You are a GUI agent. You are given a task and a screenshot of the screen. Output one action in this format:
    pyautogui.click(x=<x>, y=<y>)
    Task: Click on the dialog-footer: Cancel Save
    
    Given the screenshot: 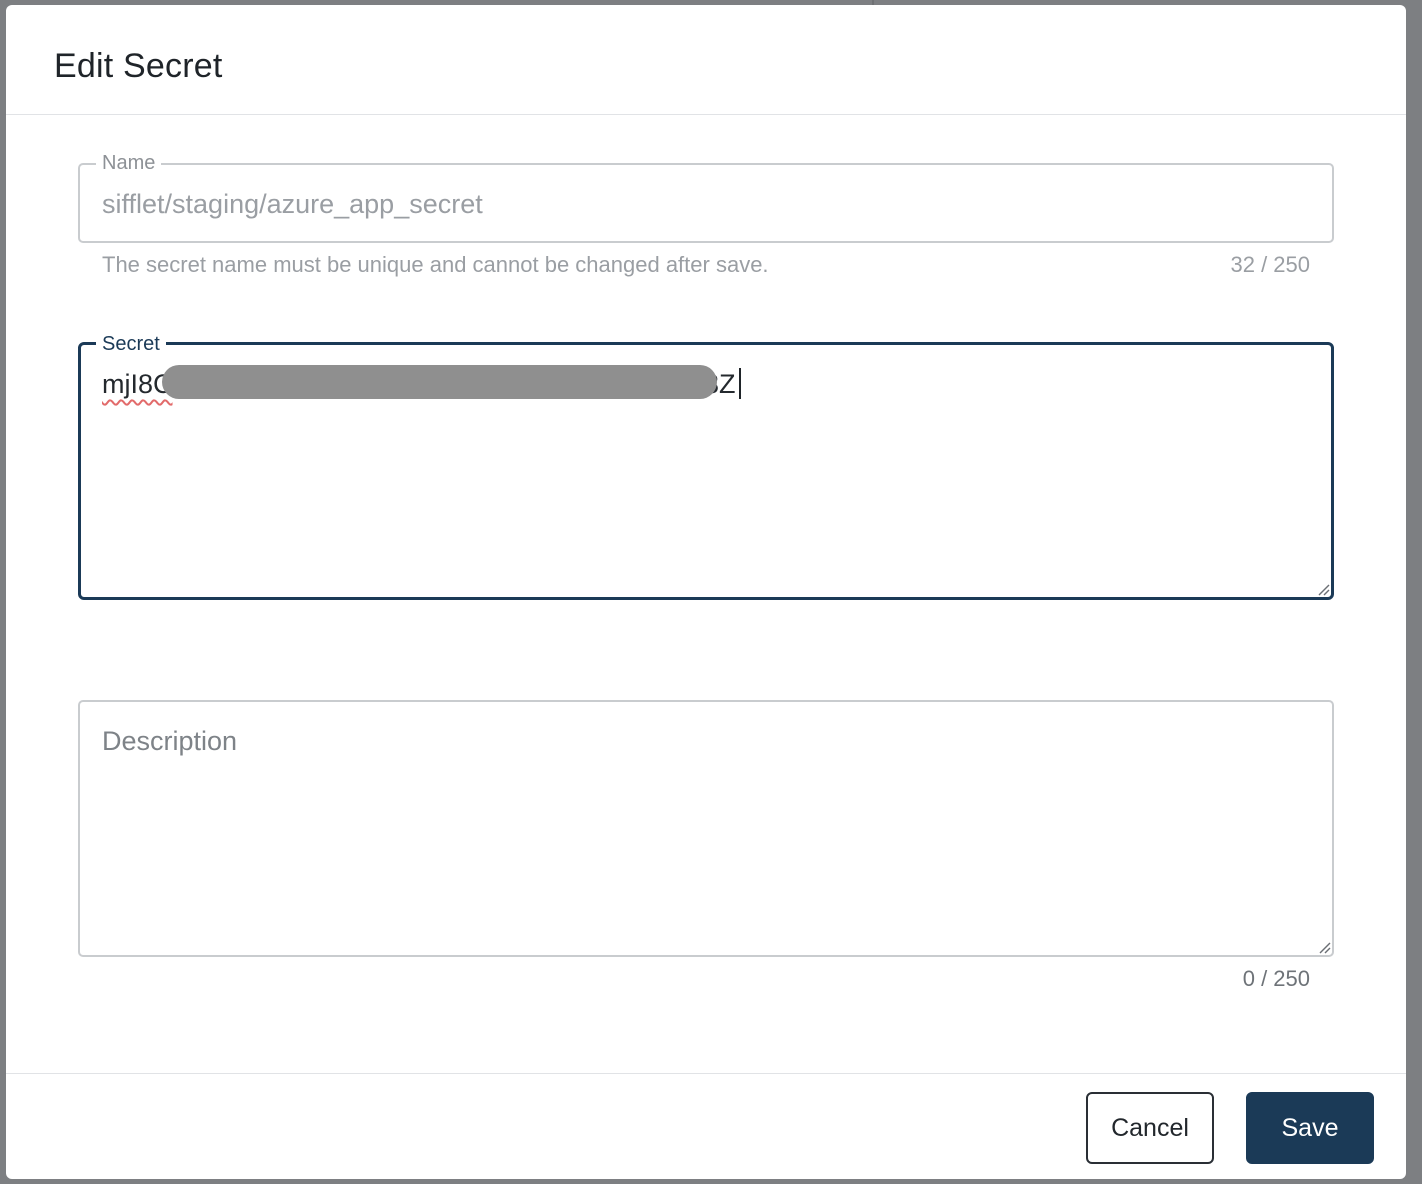 What is the action you would take?
    pyautogui.click(x=706, y=1126)
    